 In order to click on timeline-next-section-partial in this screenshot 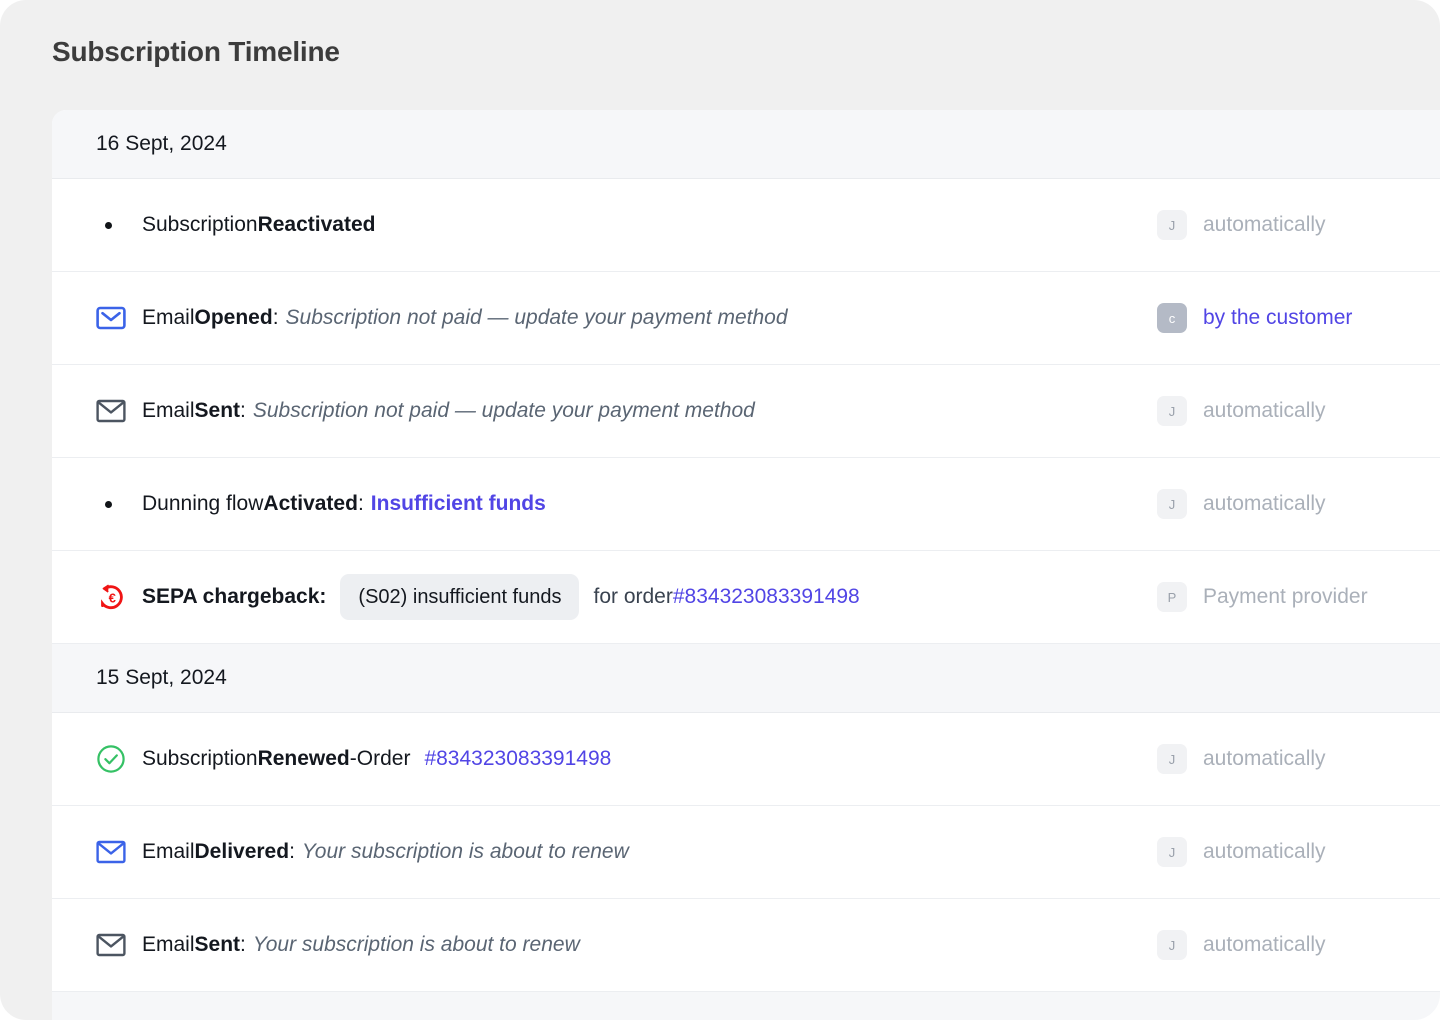, I will do `click(746, 1006)`.